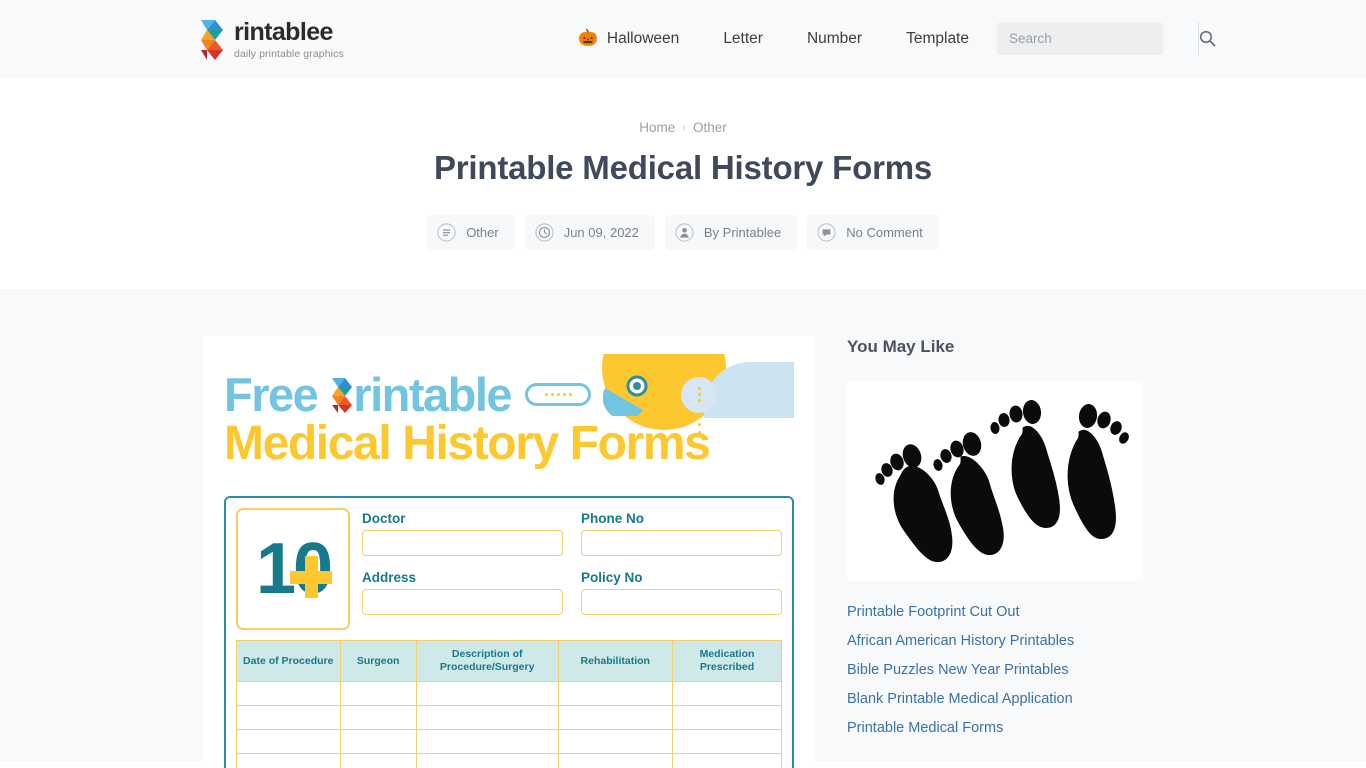  I want to click on field-input-policy-no, so click(681, 602).